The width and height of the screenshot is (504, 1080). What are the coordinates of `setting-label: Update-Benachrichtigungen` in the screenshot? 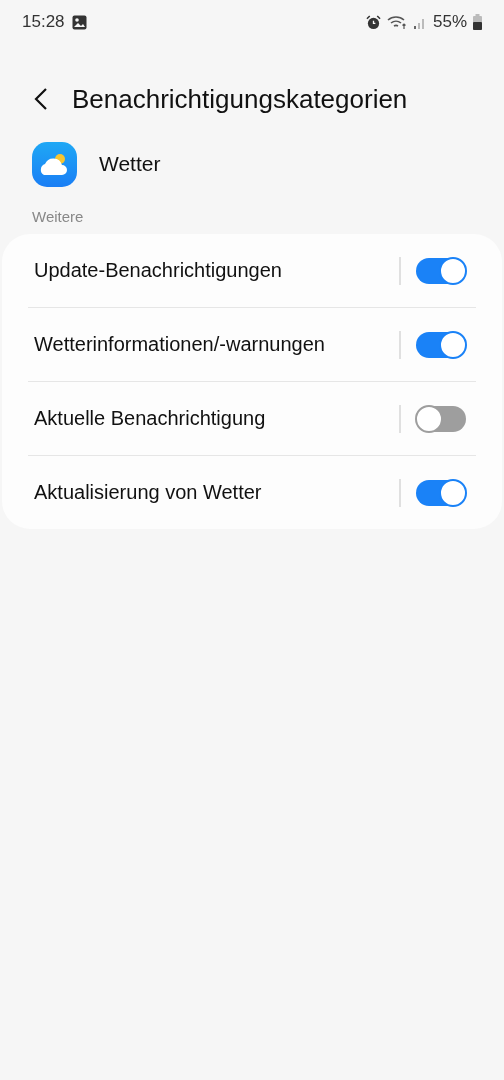 It's located at (158, 270).